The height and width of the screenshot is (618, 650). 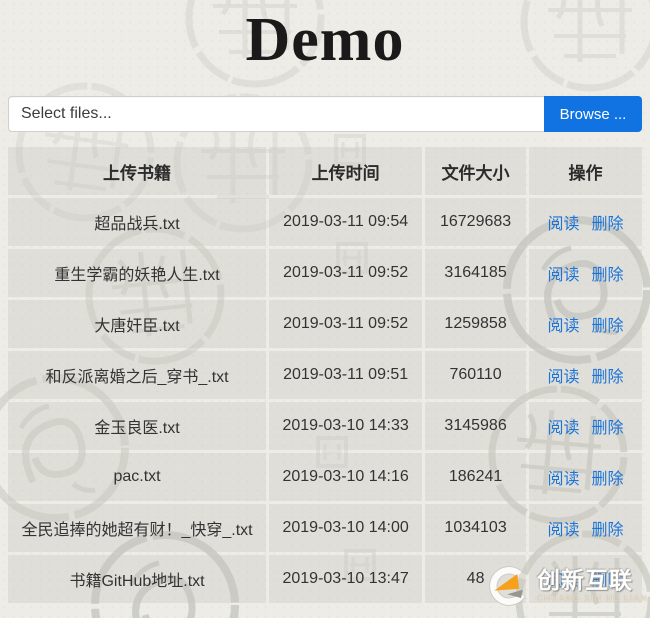 What do you see at coordinates (346, 222) in the screenshot?
I see `upload-time: 2019-03-11 09:54` at bounding box center [346, 222].